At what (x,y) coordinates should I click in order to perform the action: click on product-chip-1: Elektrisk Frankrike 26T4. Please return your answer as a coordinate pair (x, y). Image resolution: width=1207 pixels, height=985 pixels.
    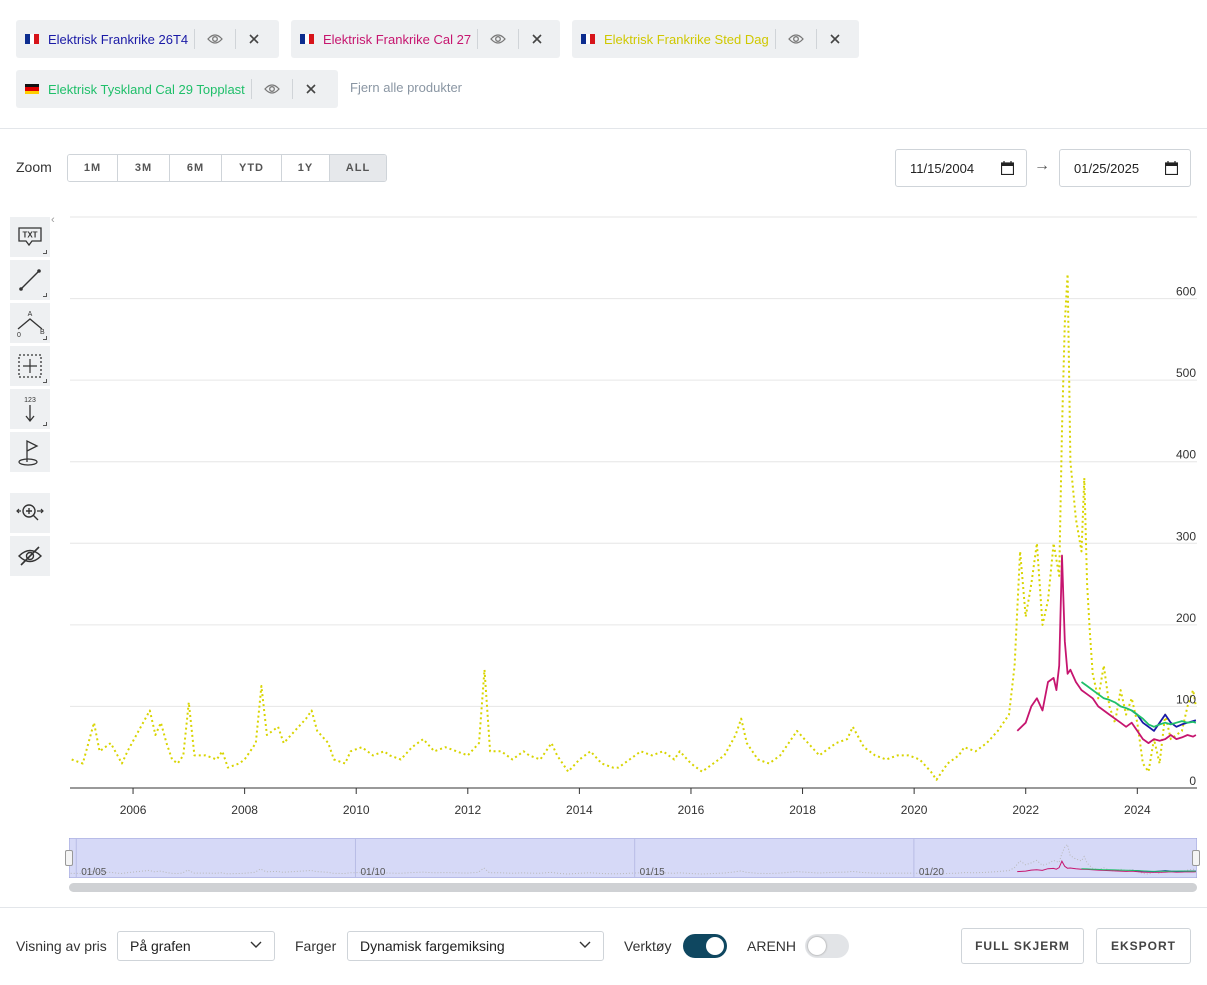
    Looking at the image, I should click on (147, 39).